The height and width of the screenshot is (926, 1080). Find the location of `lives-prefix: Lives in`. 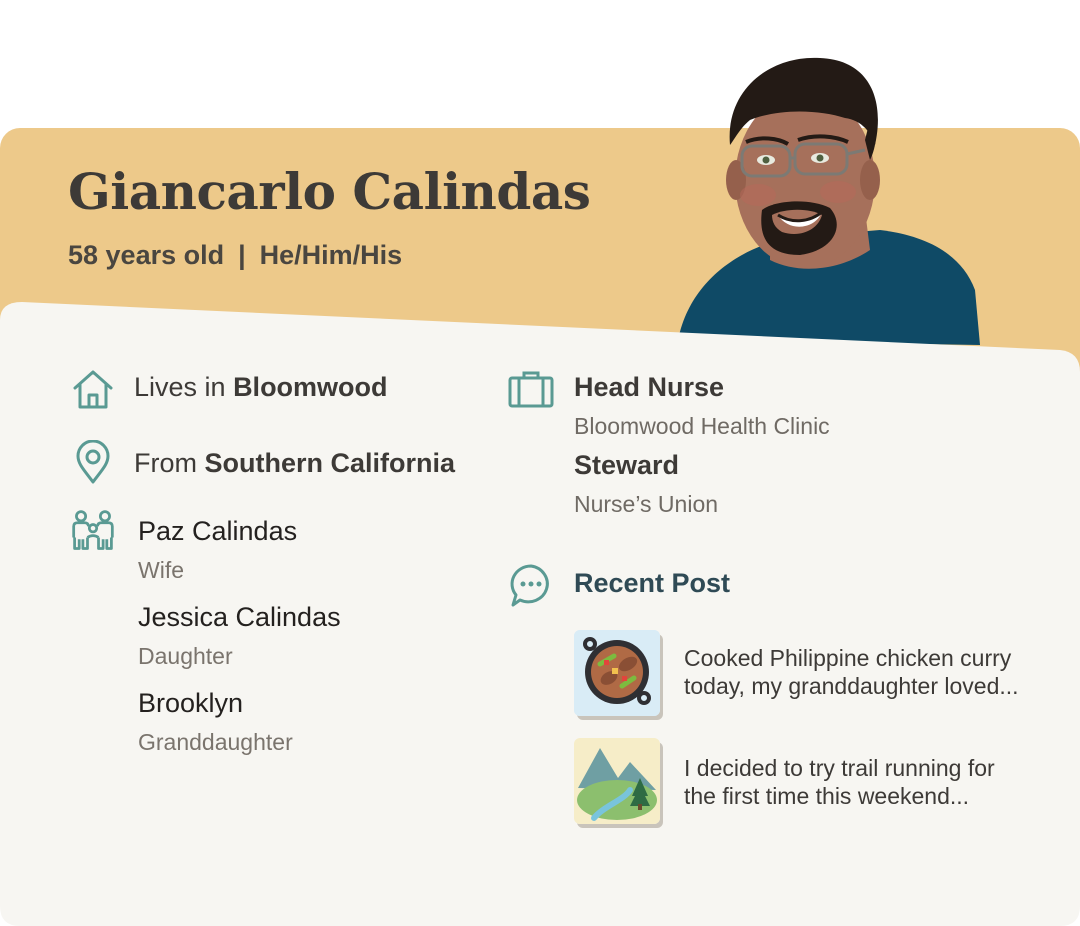

lives-prefix: Lives in is located at coordinates (184, 387).